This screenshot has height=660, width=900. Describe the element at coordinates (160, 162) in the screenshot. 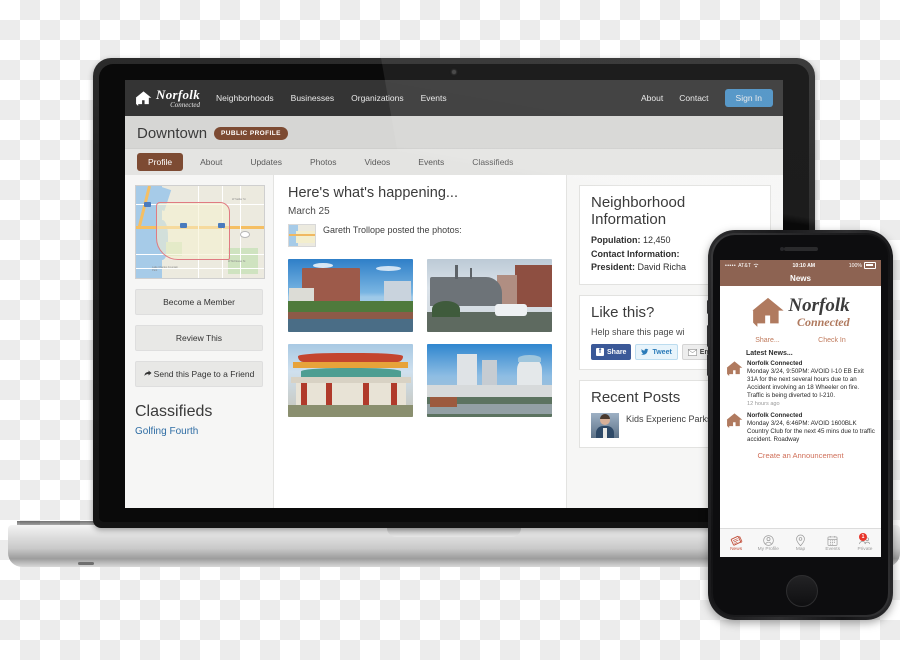

I see `tab-profile: Profile` at that location.